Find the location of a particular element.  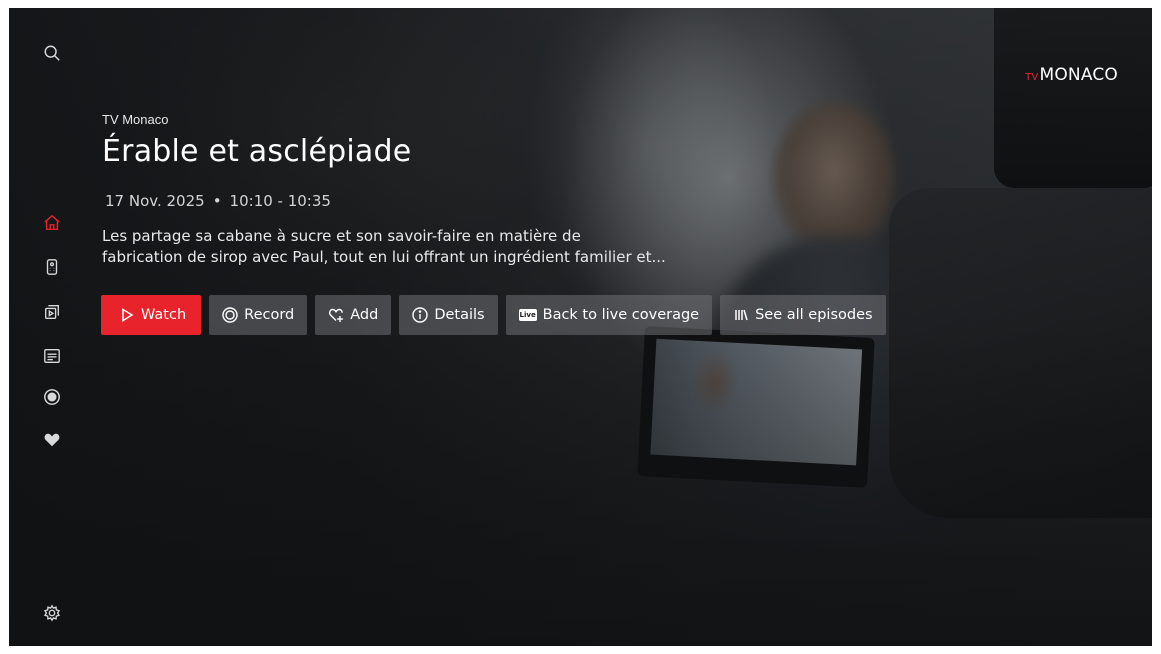

add-label: Add is located at coordinates (364, 315).